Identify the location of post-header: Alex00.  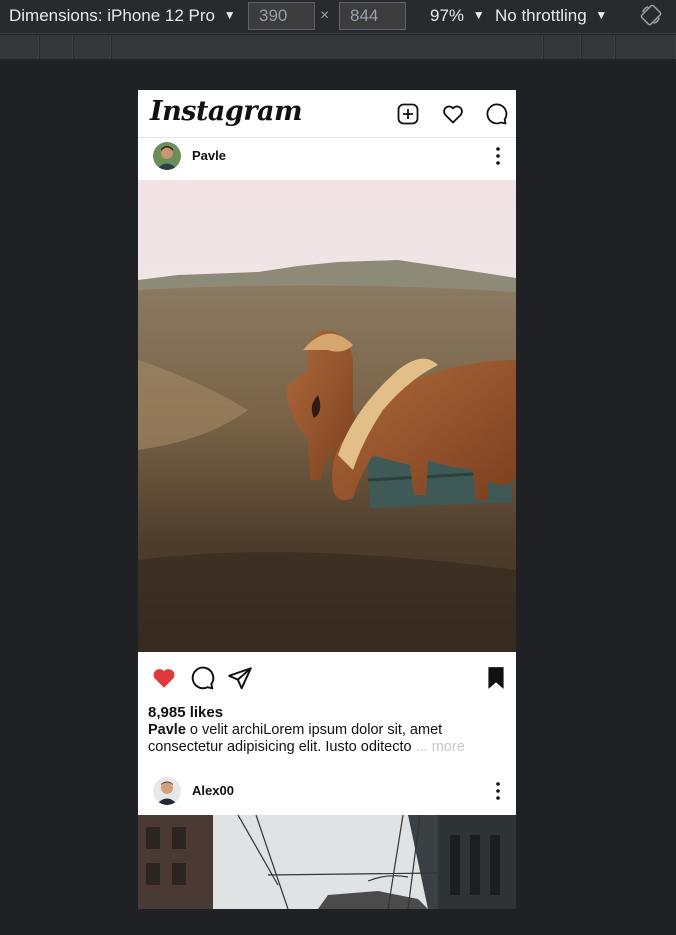
(327, 796).